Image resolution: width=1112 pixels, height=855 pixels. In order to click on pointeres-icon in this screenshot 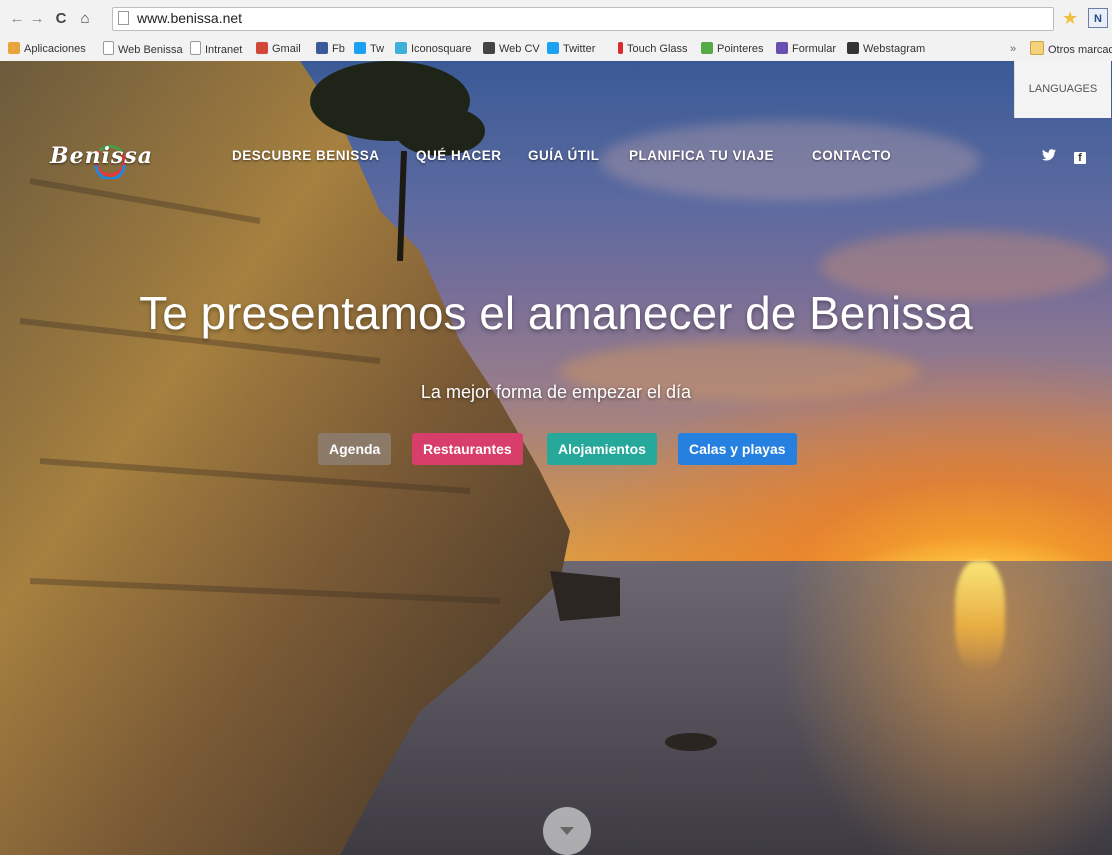, I will do `click(707, 48)`.